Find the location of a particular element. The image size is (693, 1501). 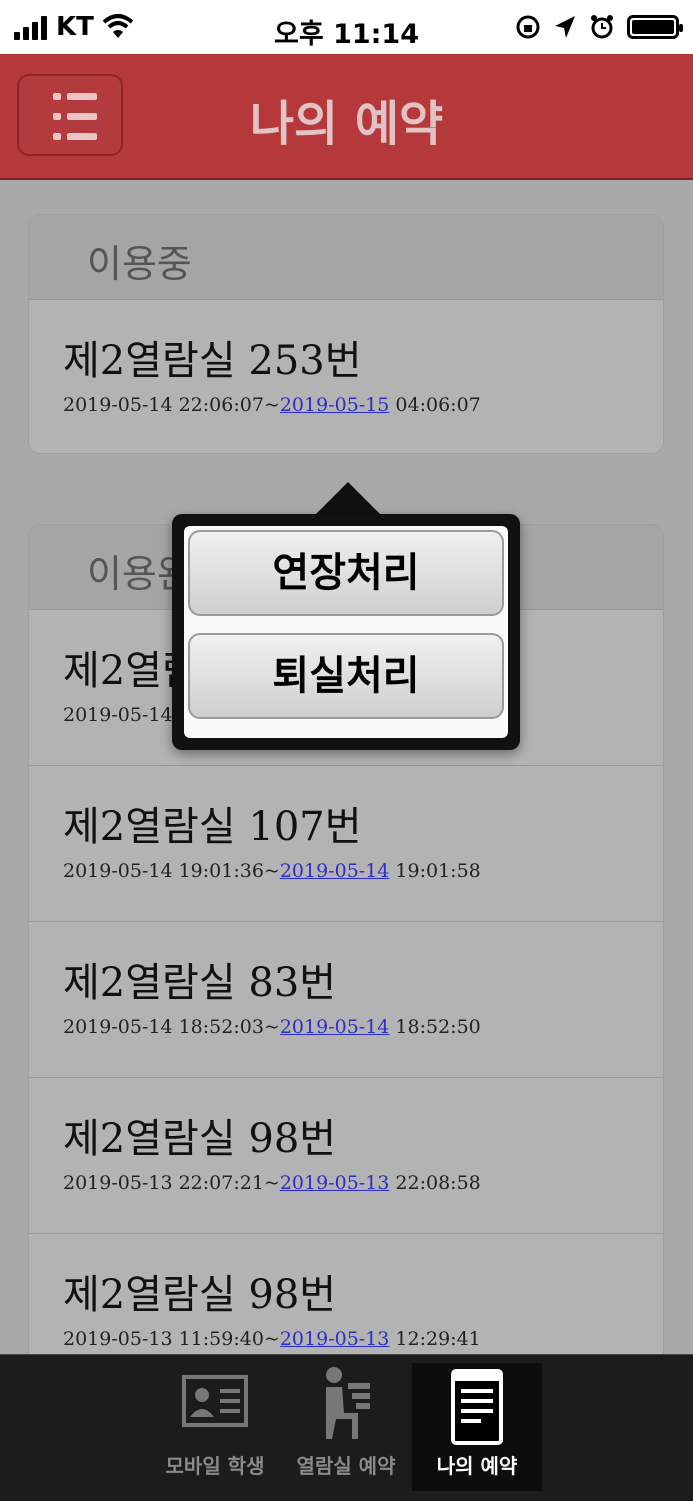

section-header: 이용중 is located at coordinates (346, 257).